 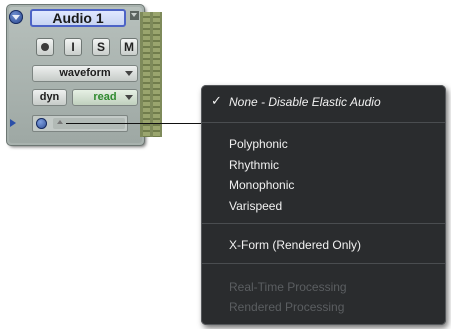 I want to click on track-view-selector: waveform, so click(x=85, y=73).